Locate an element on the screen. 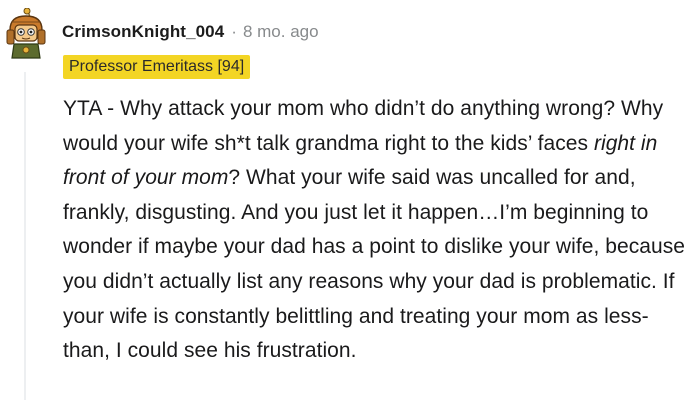 This screenshot has width=700, height=400. snoo-knight-avatar-icon is located at coordinates (26, 34).